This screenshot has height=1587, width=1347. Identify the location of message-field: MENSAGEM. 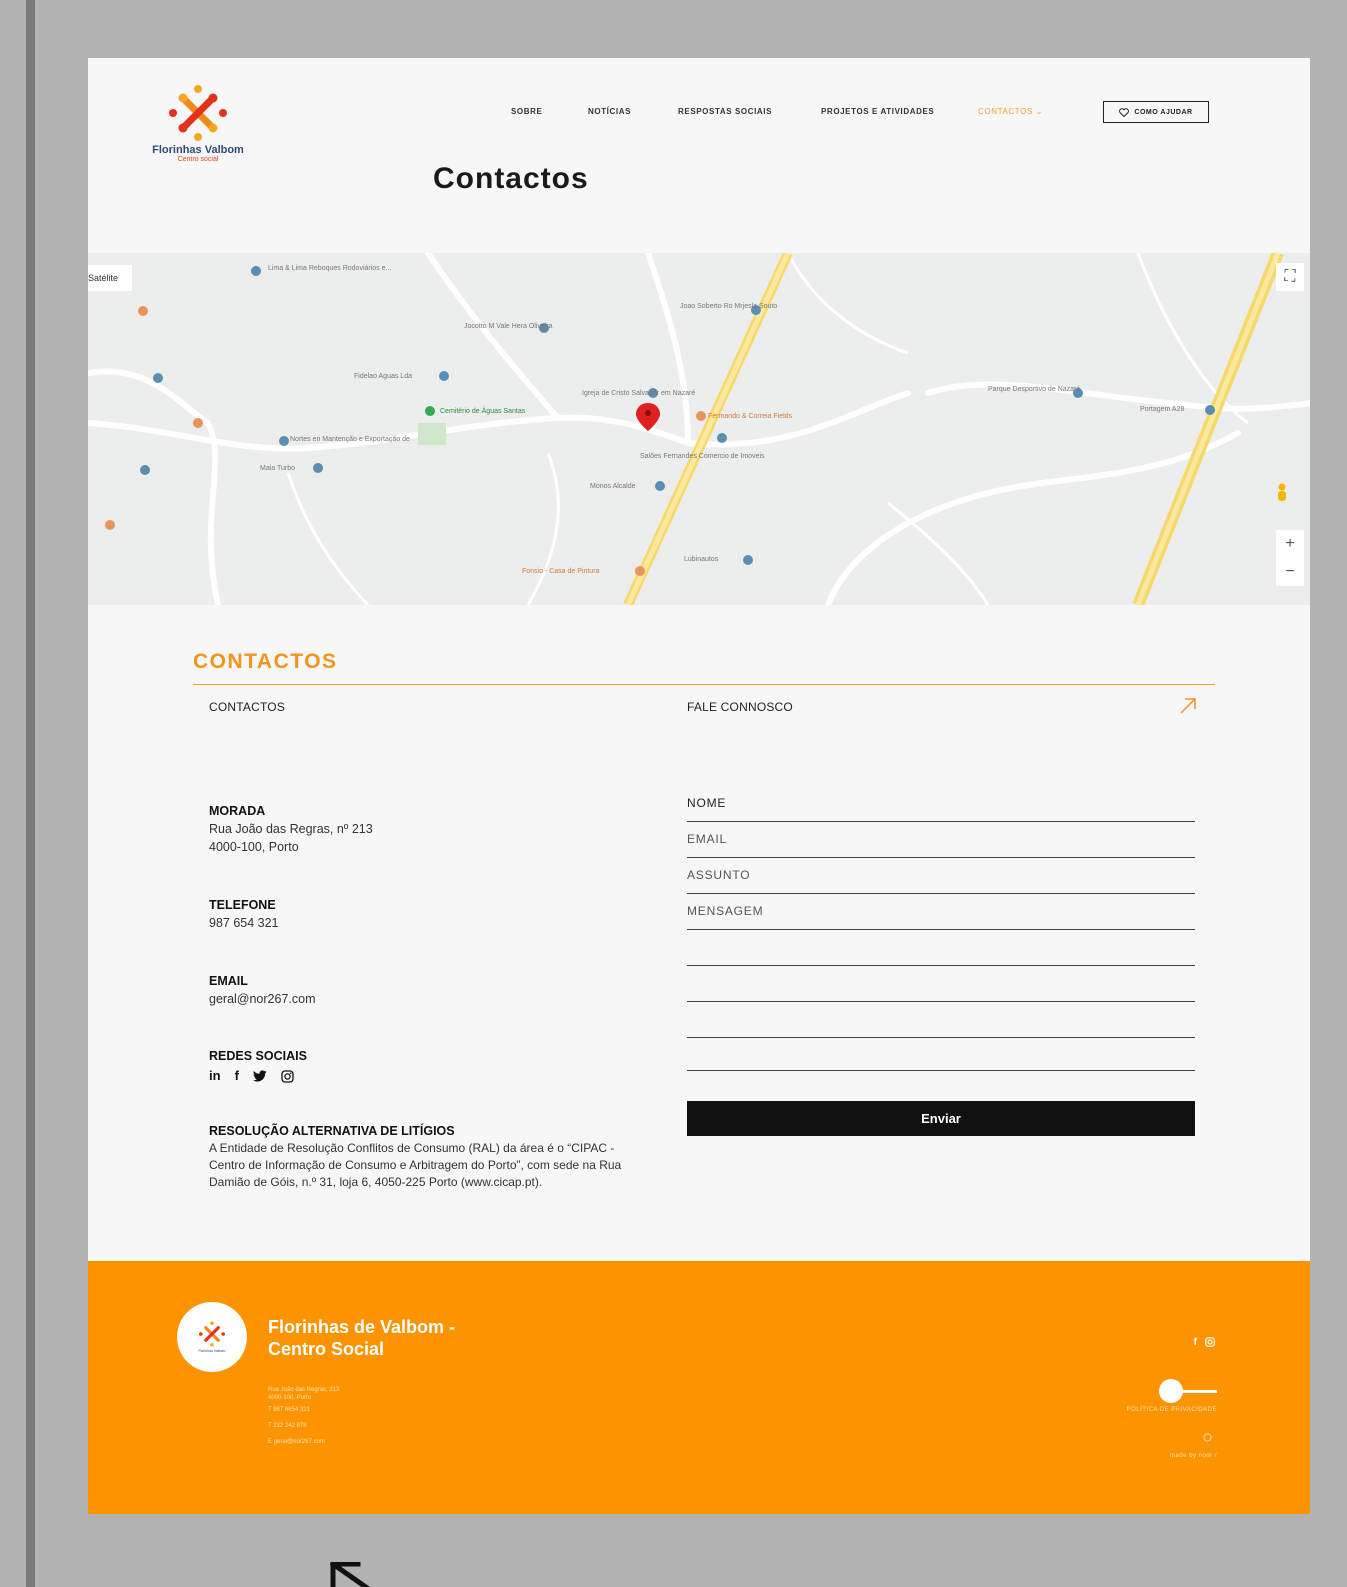
(941, 912).